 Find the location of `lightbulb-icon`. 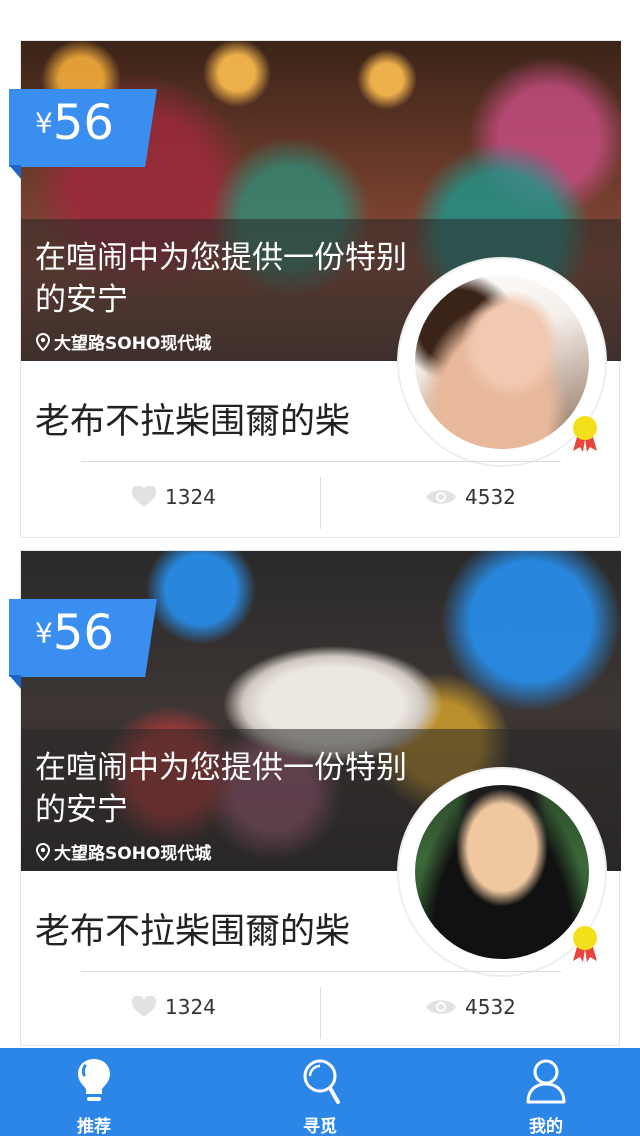

lightbulb-icon is located at coordinates (94, 1080).